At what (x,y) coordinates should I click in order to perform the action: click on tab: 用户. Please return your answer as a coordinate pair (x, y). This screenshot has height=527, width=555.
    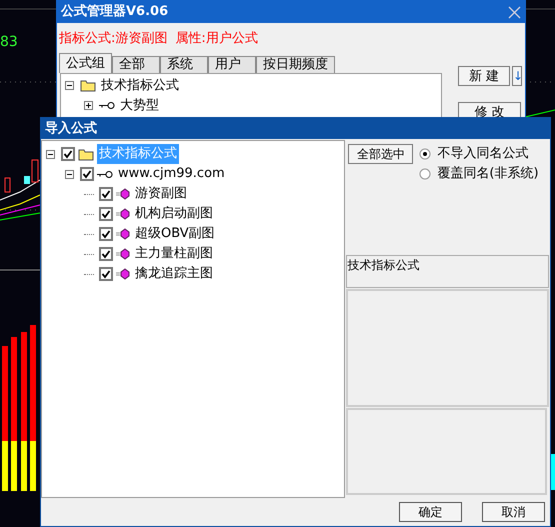
    Looking at the image, I should click on (232, 64).